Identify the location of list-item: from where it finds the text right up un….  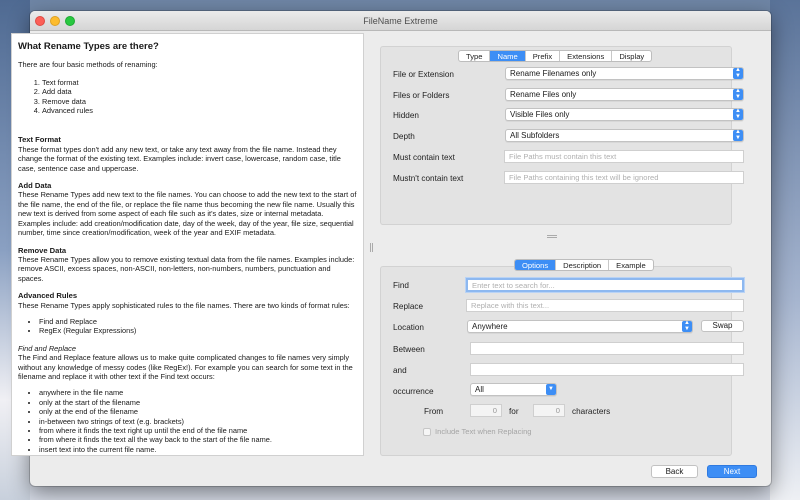
(198, 430).